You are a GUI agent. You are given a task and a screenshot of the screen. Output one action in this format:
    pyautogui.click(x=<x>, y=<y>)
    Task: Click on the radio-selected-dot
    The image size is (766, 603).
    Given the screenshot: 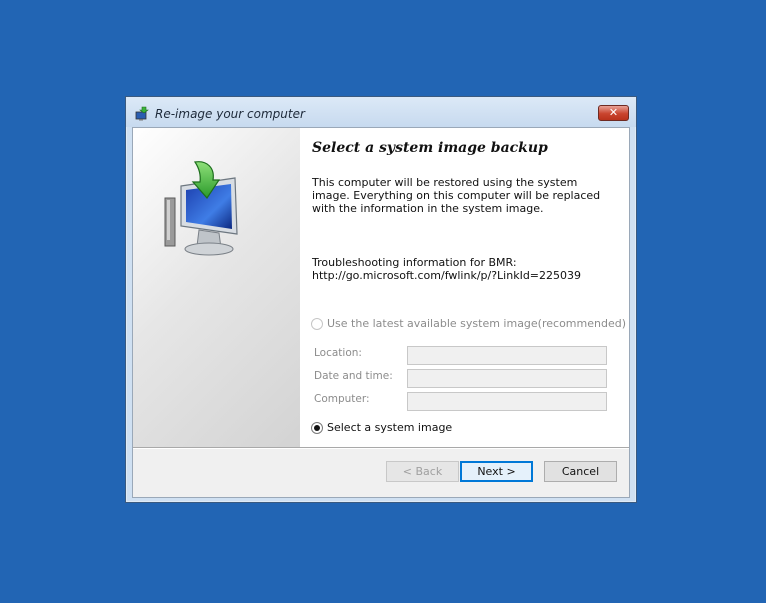 What is the action you would take?
    pyautogui.click(x=317, y=428)
    